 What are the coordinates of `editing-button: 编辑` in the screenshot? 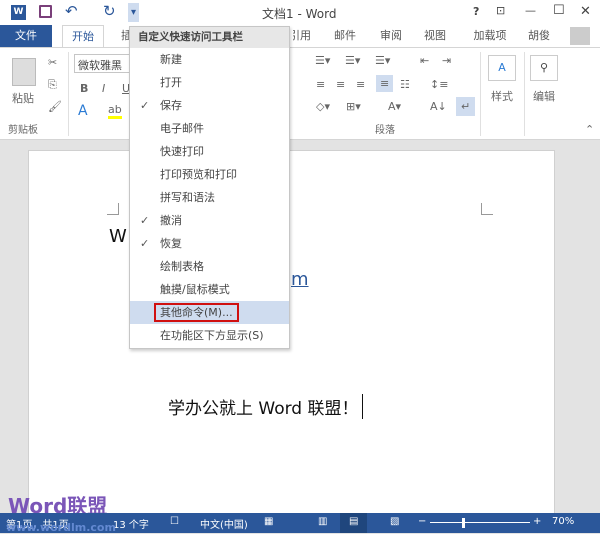 It's located at (544, 96).